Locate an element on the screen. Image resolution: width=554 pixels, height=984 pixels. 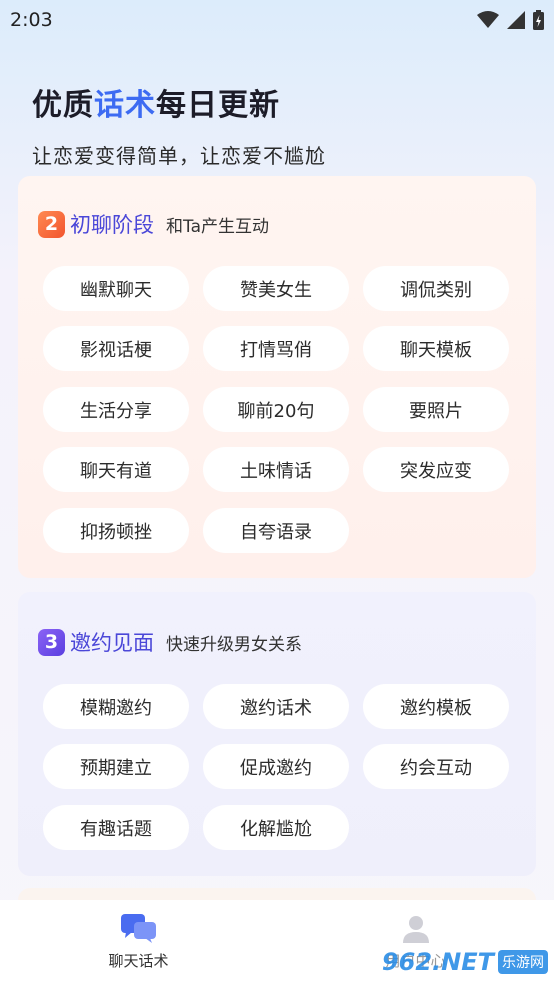
section-header: 3 邀约见面 快速升级男女关系 is located at coordinates (170, 642).